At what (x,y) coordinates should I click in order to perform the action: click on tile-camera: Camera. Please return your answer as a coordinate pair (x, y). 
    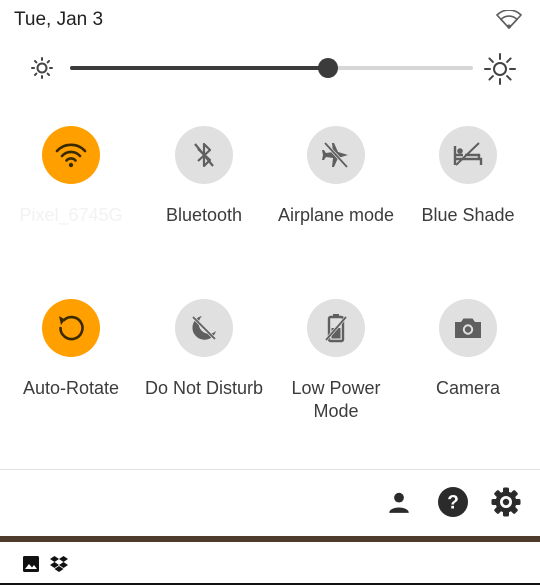
    Looking at the image, I should click on (468, 349).